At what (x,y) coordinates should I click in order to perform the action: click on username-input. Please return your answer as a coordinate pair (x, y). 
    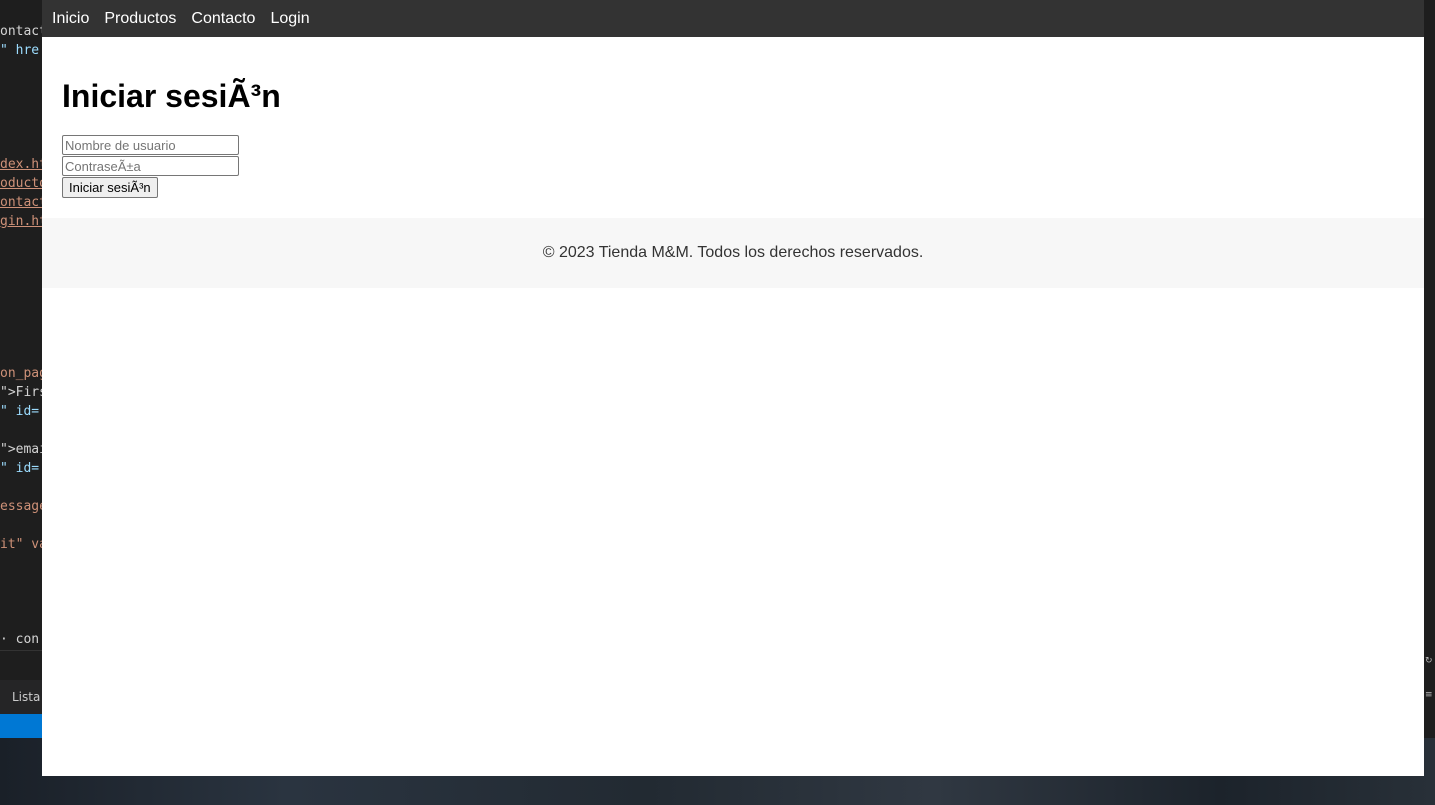
    Looking at the image, I should click on (150, 145).